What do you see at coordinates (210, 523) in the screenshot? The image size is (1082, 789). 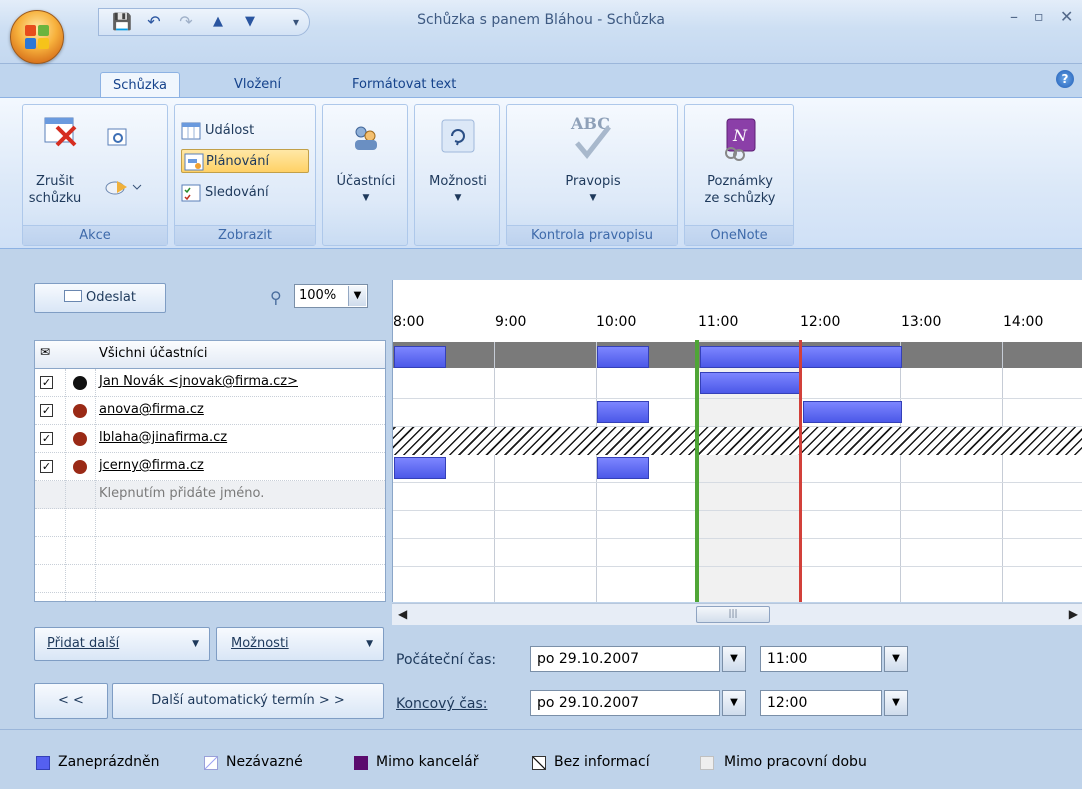 I see `empty-row` at bounding box center [210, 523].